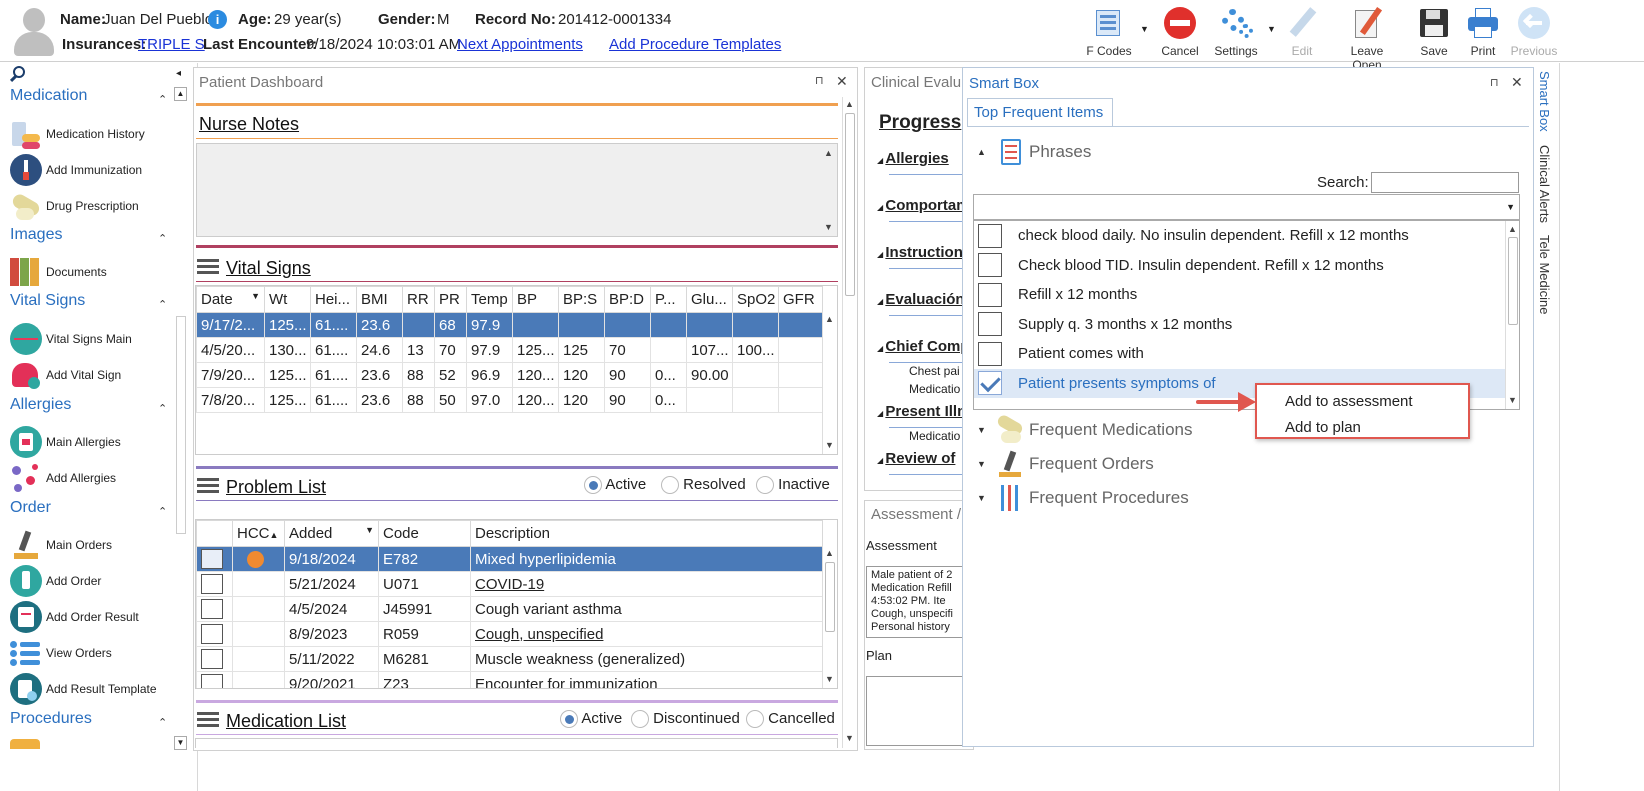  What do you see at coordinates (646, 584) in the screenshot?
I see `table-cell-description: COVID-19` at bounding box center [646, 584].